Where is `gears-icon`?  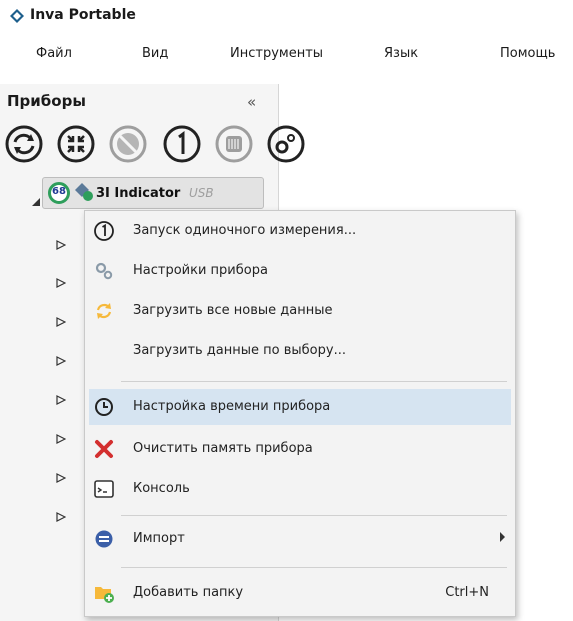
gears-icon is located at coordinates (104, 271).